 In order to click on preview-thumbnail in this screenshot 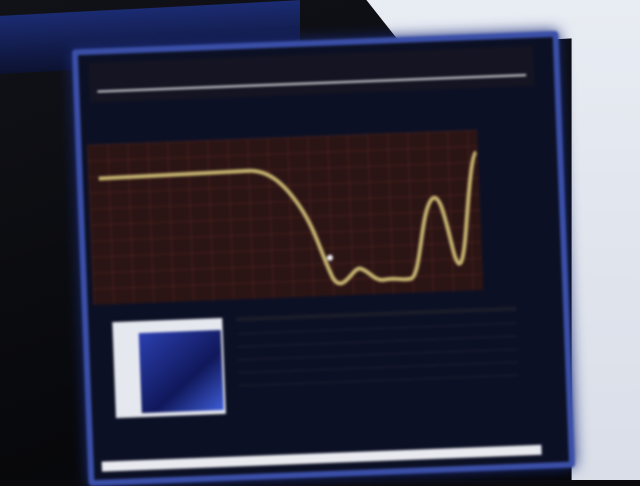, I will do `click(169, 368)`.